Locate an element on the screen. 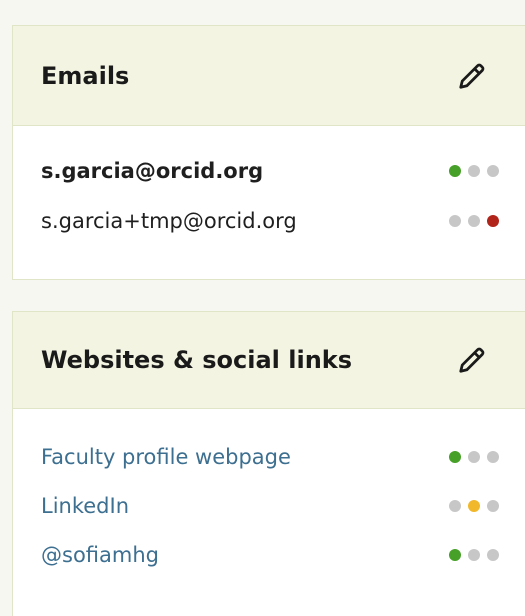 The image size is (525, 616). website-row: Faculty profile webpage is located at coordinates (270, 457).